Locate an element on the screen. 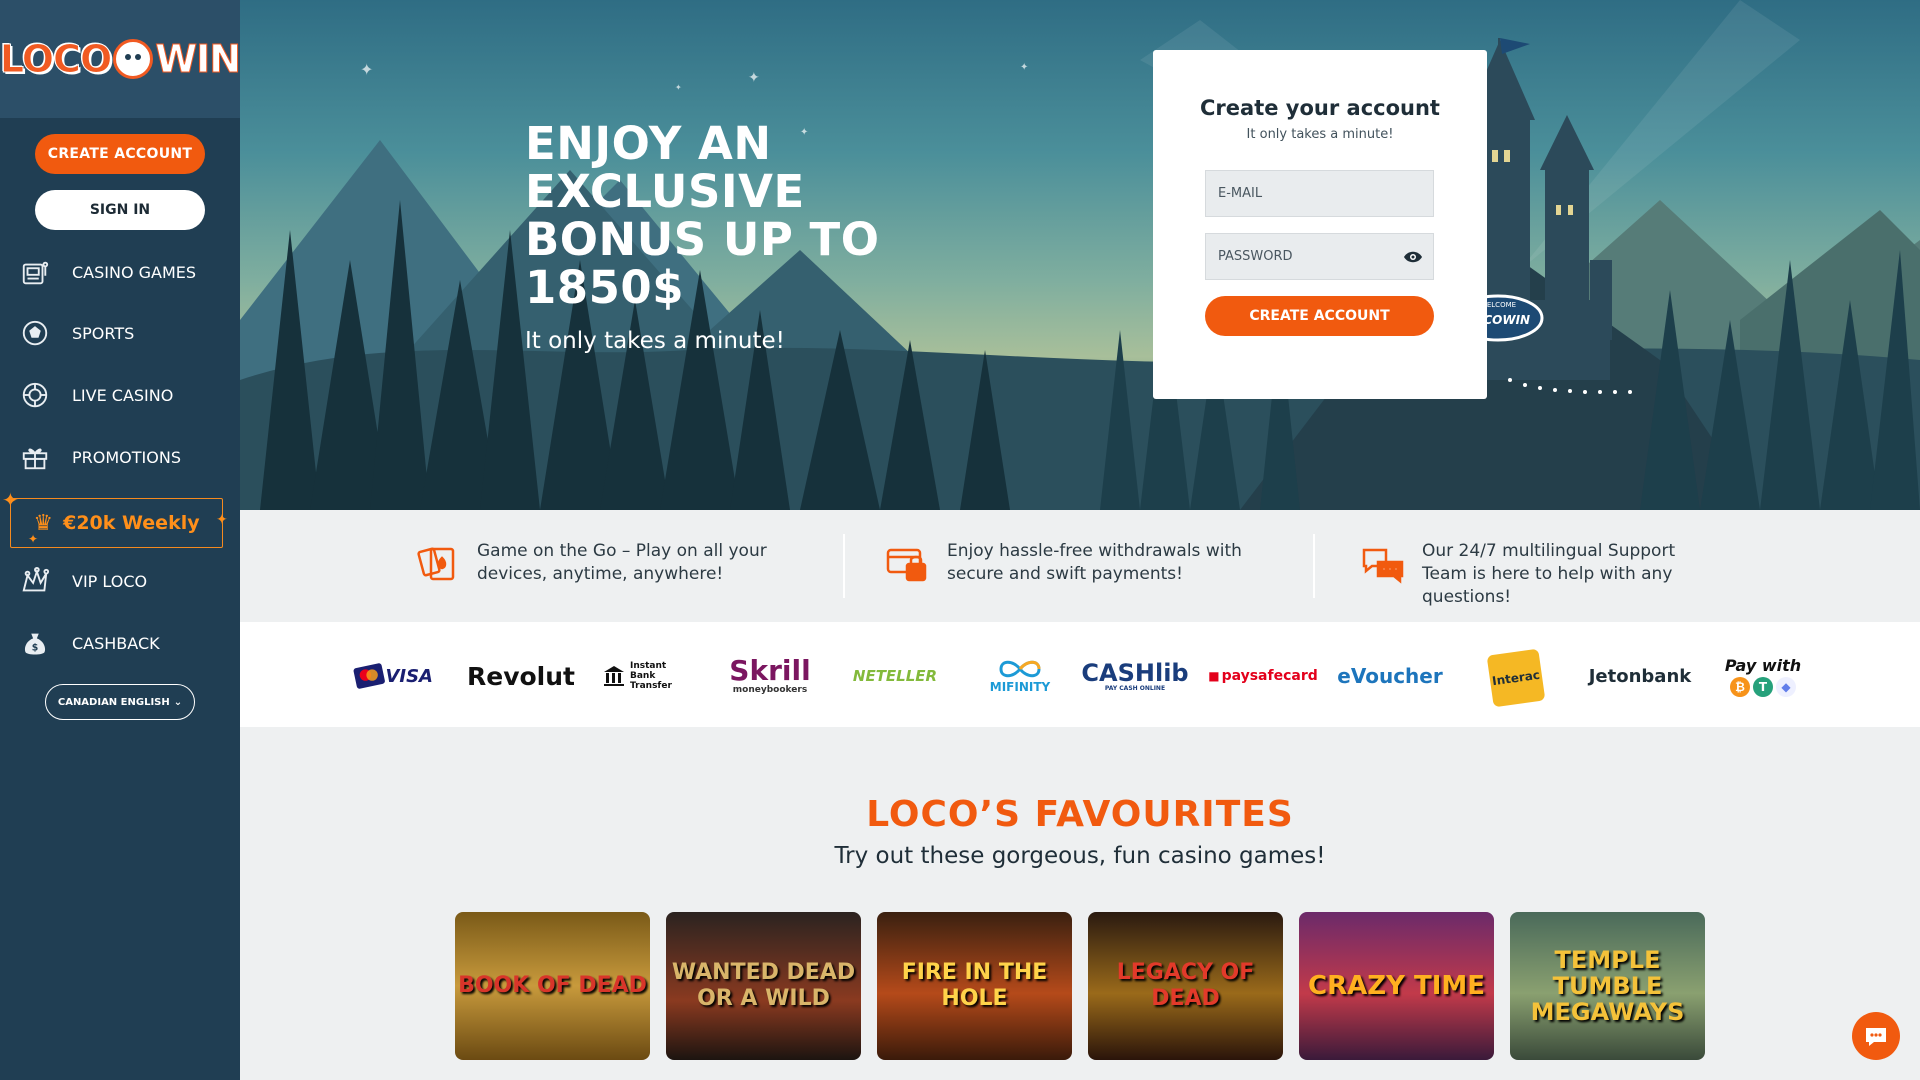 The width and height of the screenshot is (1920, 1080). chat-icon is located at coordinates (1876, 1037).